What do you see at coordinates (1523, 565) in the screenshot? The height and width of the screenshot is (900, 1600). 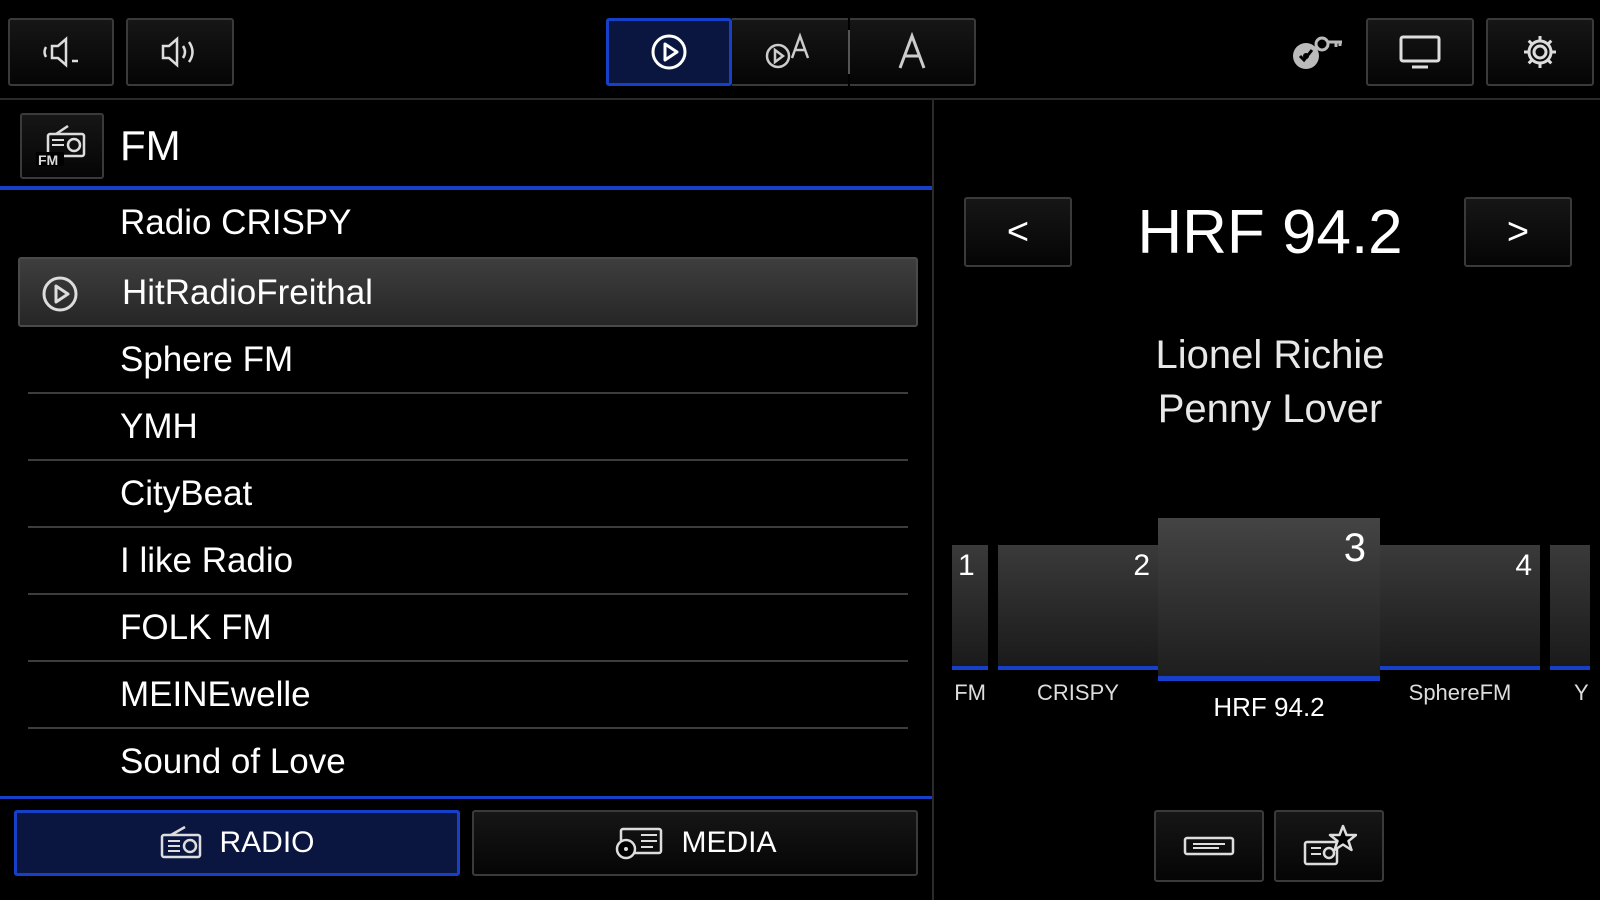 I see `preset-number: 4` at bounding box center [1523, 565].